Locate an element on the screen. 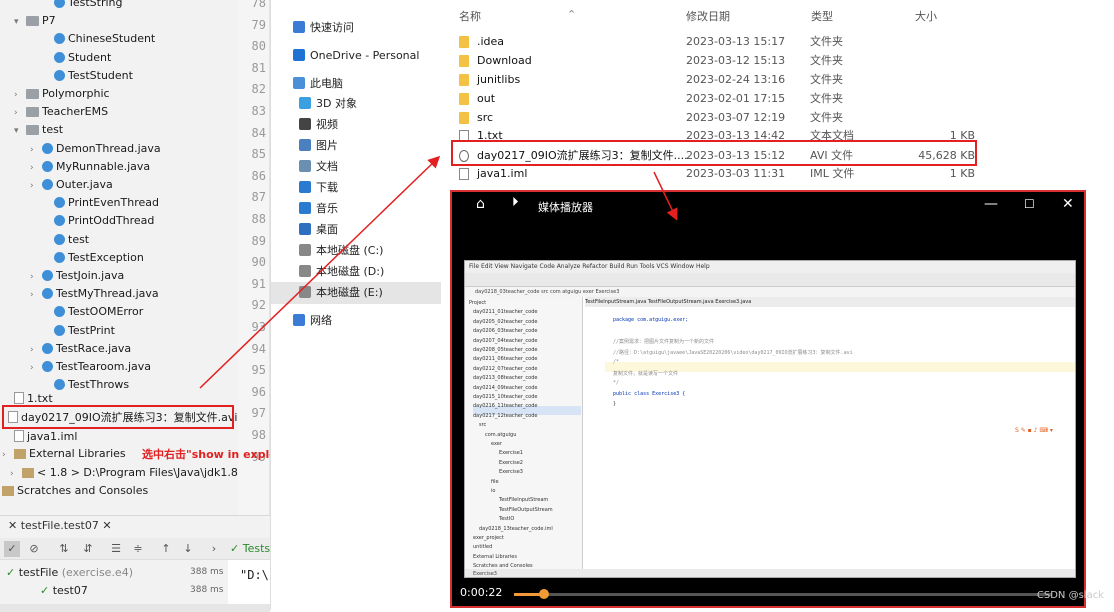  stop-icon: ⊘ is located at coordinates (34, 549).